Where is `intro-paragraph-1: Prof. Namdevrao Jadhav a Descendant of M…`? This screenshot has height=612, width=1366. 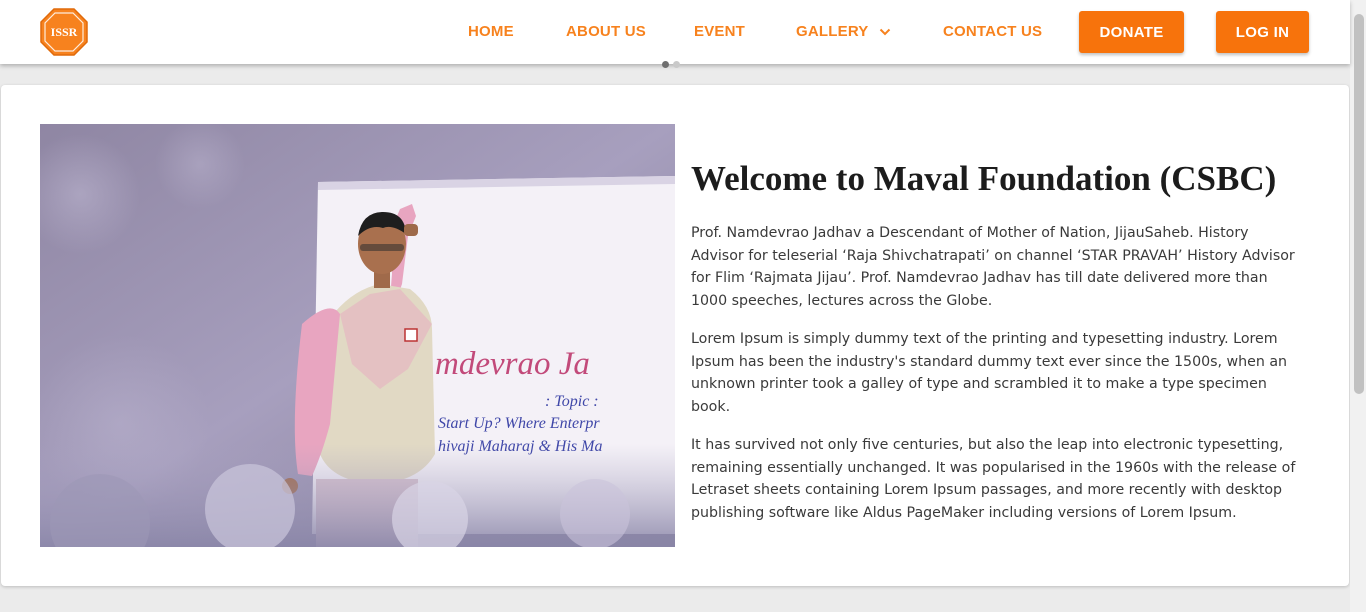 intro-paragraph-1: Prof. Namdevrao Jadhav a Descendant of M… is located at coordinates (993, 267).